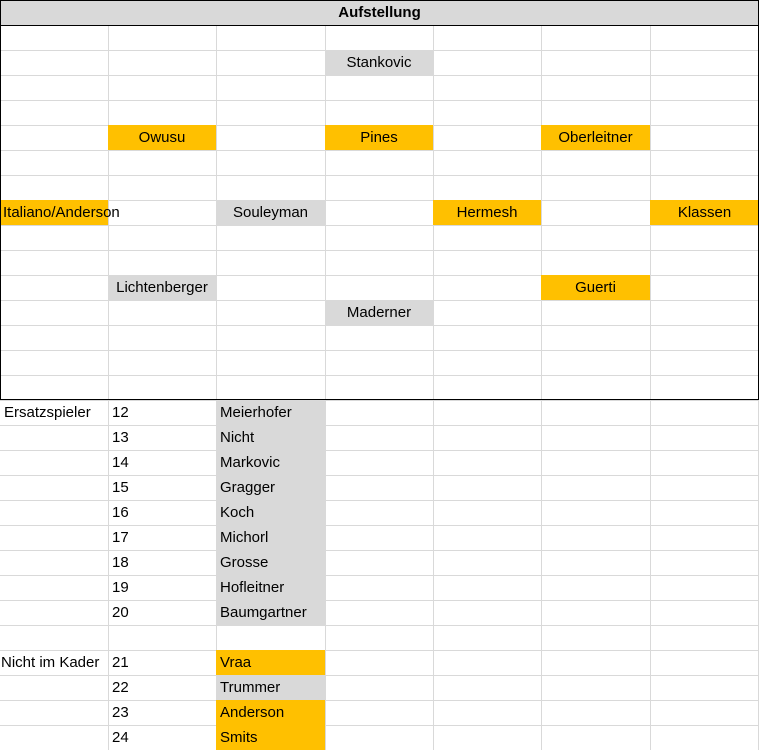  What do you see at coordinates (704, 212) in the screenshot?
I see `player-cell-klassen: Klassen` at bounding box center [704, 212].